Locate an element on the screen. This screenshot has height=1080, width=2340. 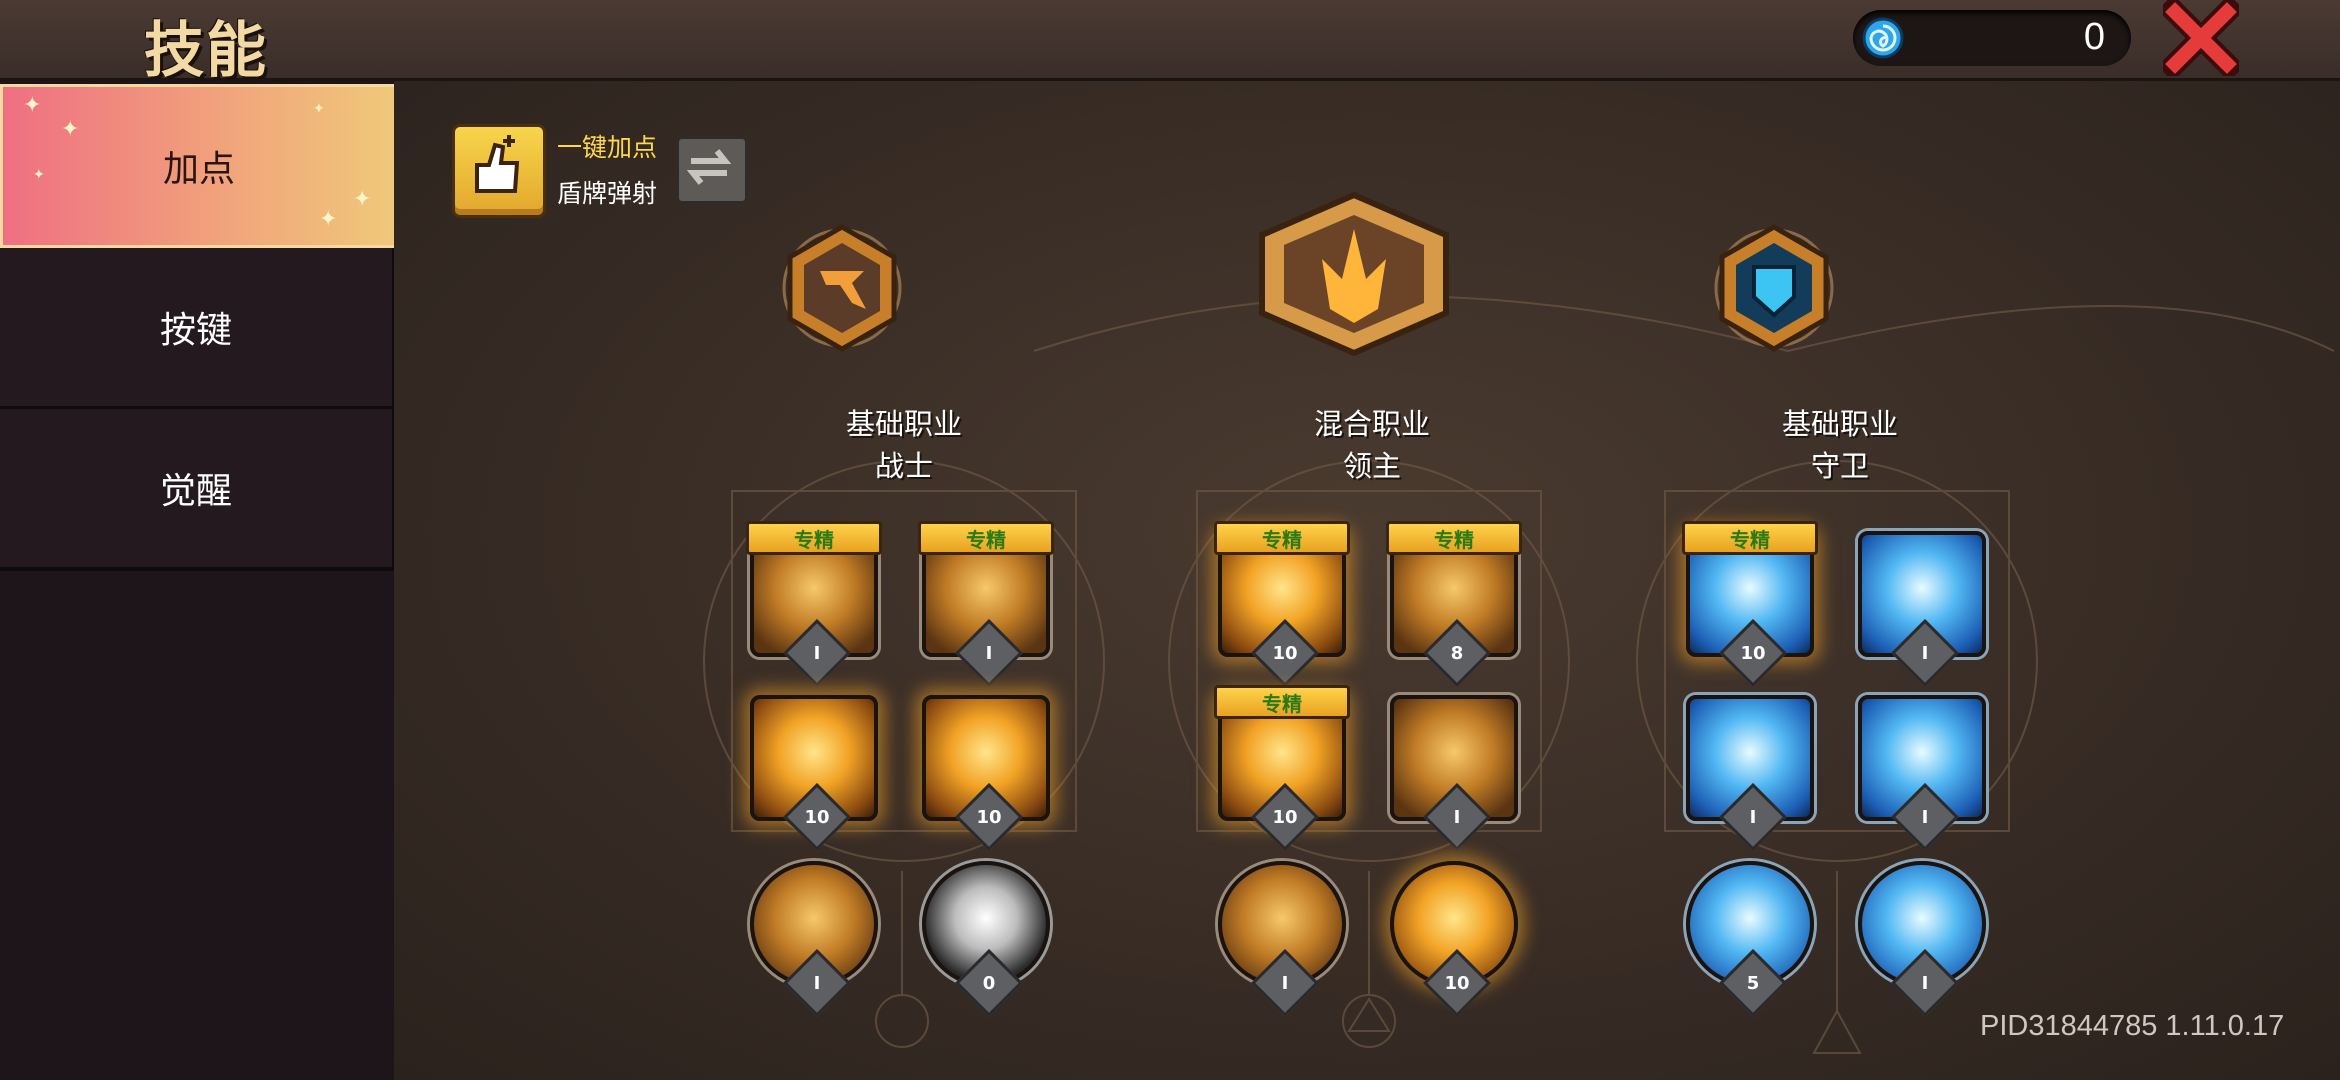
warrior-skill-4: 10 is located at coordinates (986, 771).